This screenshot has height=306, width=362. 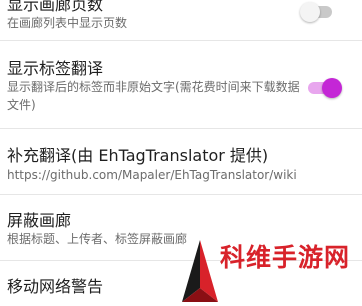 I want to click on pref-title: 屏蔽画廊, so click(x=39, y=220).